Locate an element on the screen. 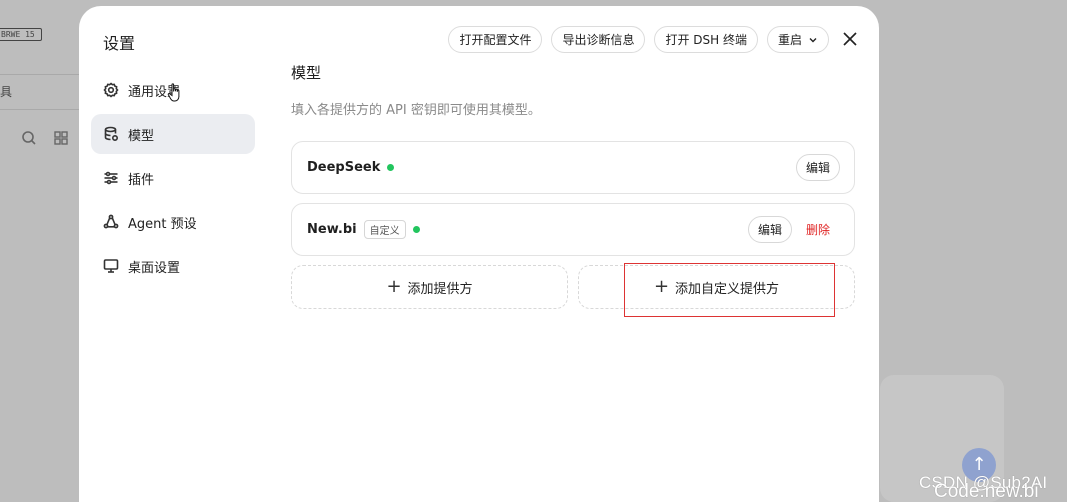 This screenshot has width=1067, height=502. modal-title: 设置 is located at coordinates (119, 43).